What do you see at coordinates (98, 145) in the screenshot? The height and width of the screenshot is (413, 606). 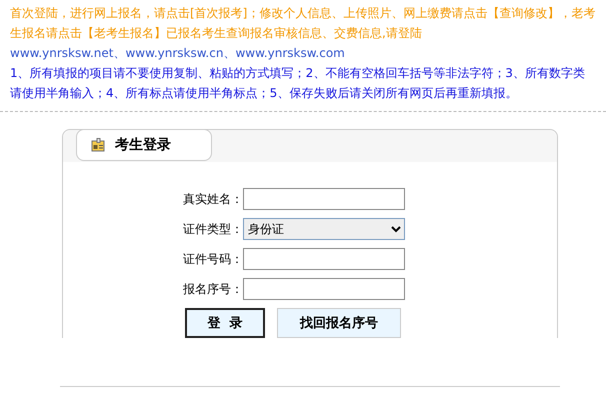 I see `id-card-icon` at bounding box center [98, 145].